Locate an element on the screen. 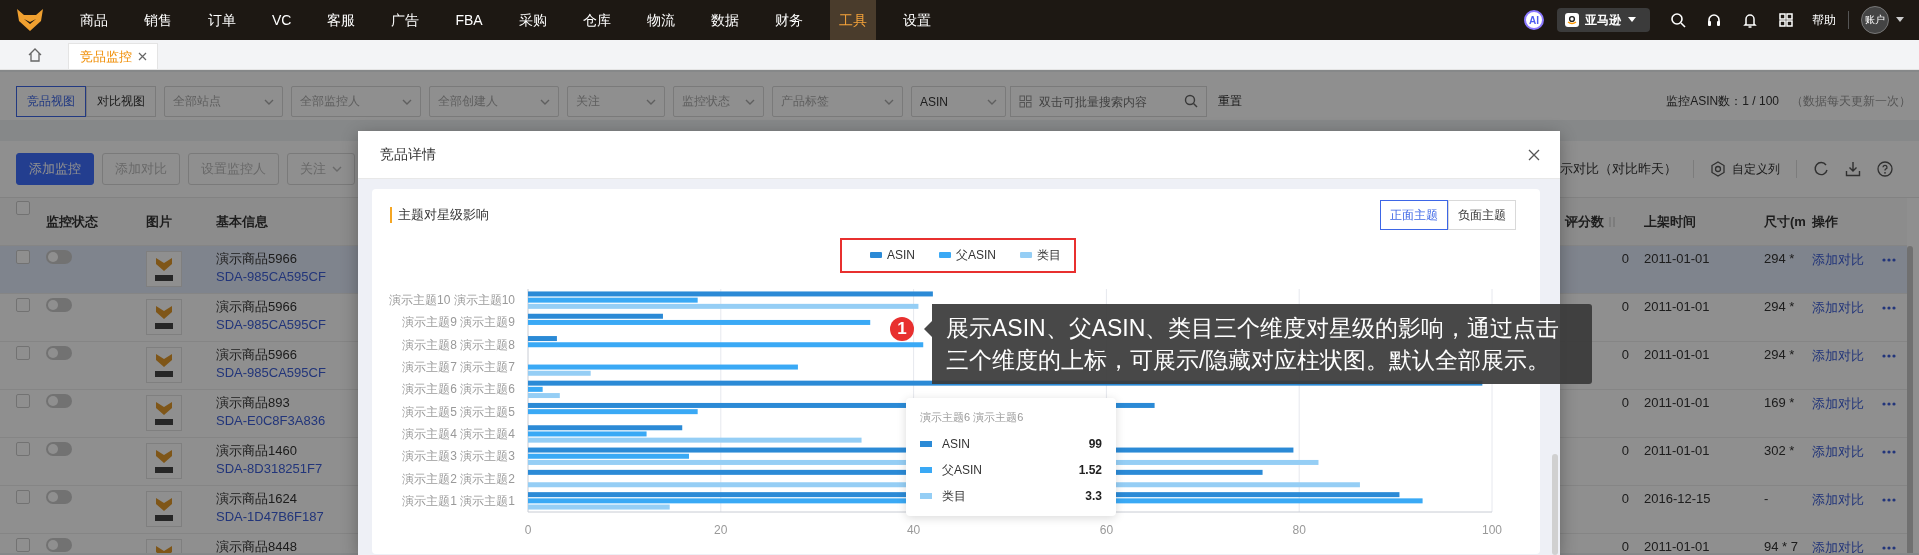  view-tab: 竞品视图 is located at coordinates (51, 101).